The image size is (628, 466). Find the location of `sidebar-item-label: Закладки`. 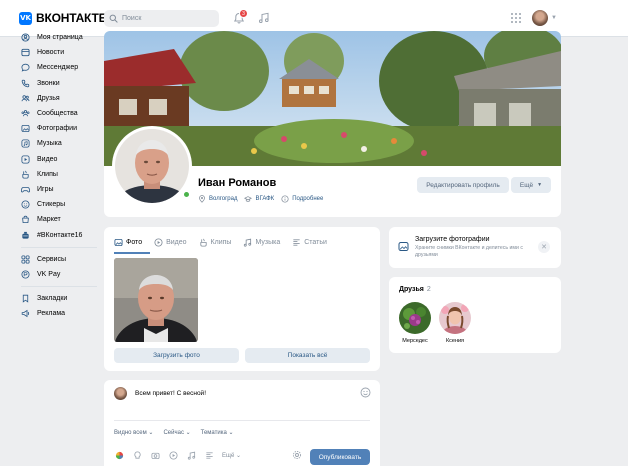

sidebar-item-label: Закладки is located at coordinates (52, 299).